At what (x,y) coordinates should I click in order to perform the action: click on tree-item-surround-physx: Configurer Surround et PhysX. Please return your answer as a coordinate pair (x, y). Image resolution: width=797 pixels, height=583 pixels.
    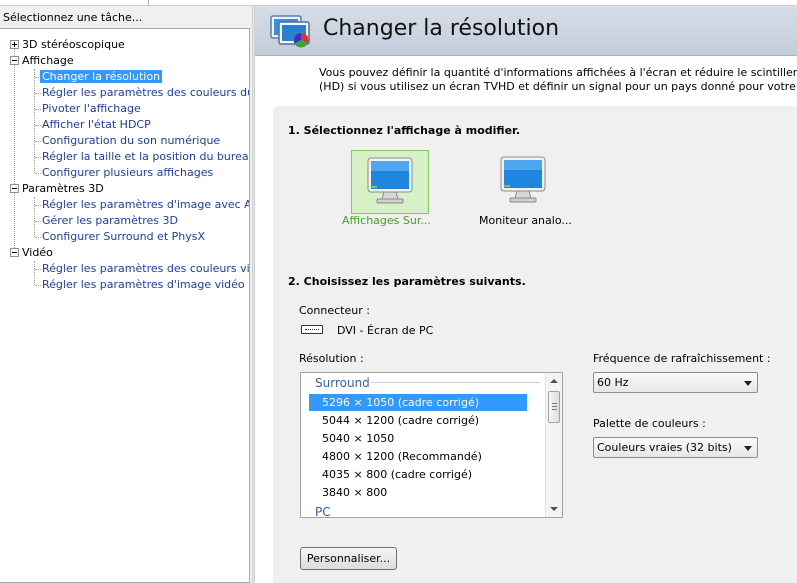
    Looking at the image, I should click on (123, 237).